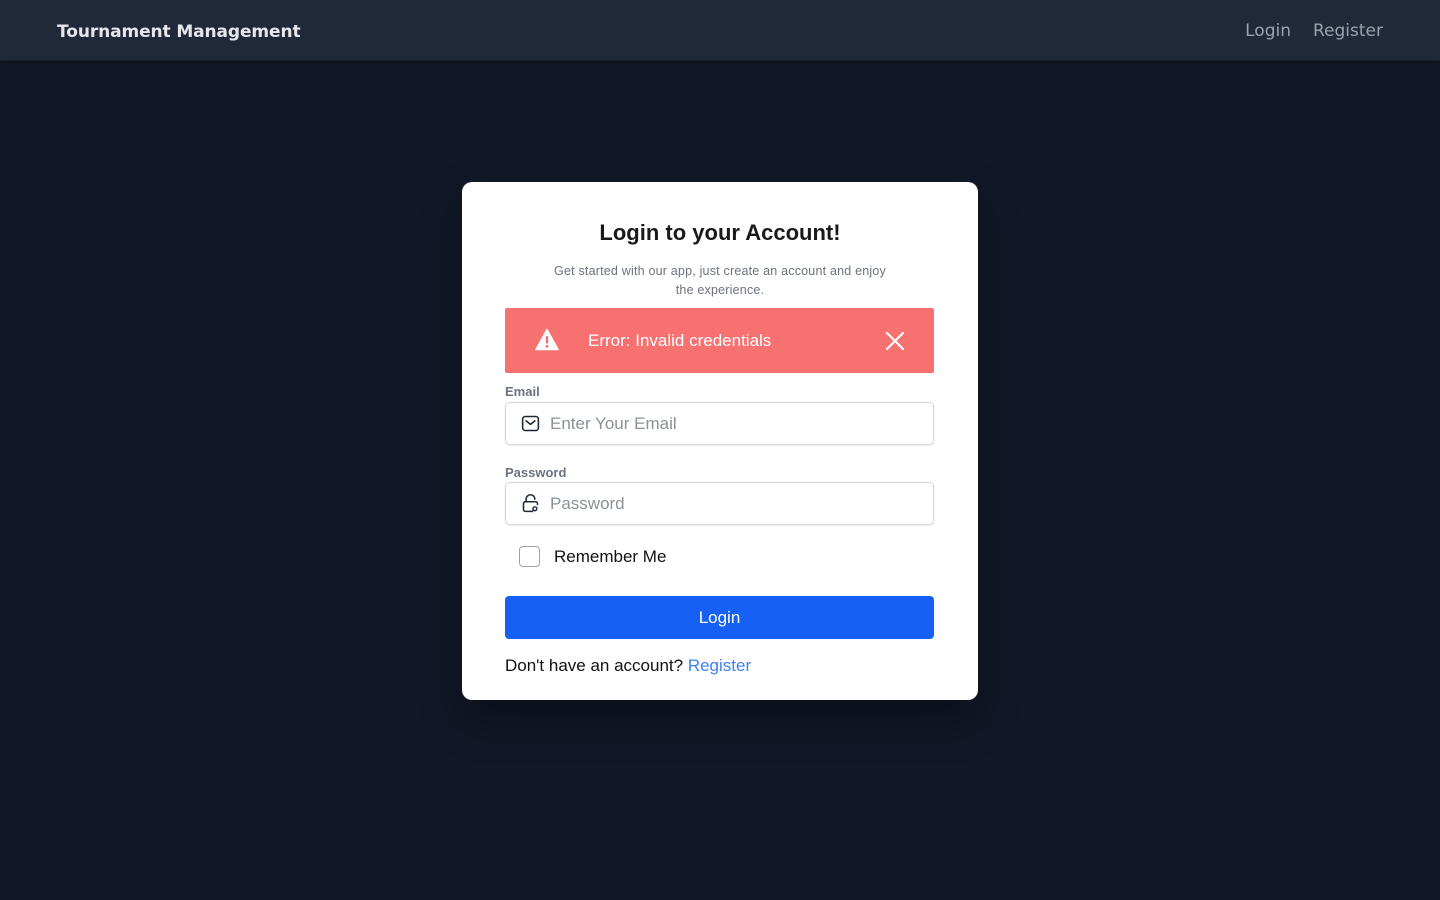 This screenshot has height=900, width=1440. I want to click on remember-me-checkbox, so click(529, 556).